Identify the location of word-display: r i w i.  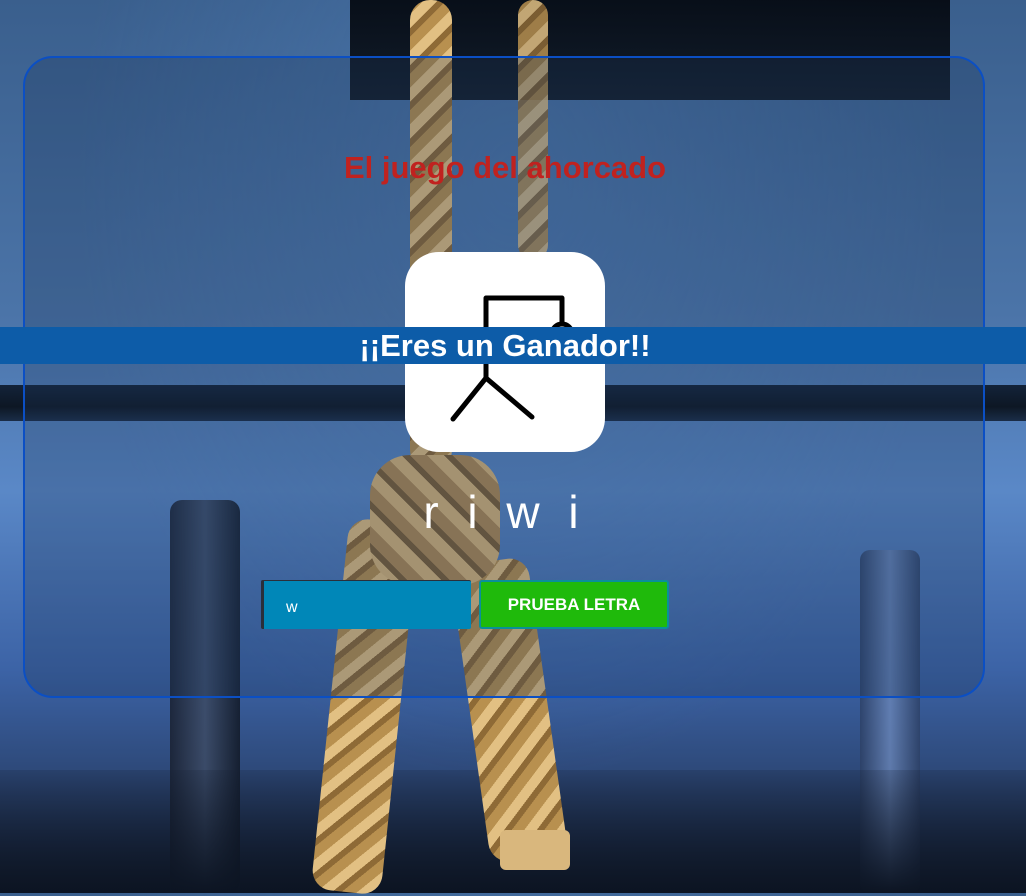
(505, 512).